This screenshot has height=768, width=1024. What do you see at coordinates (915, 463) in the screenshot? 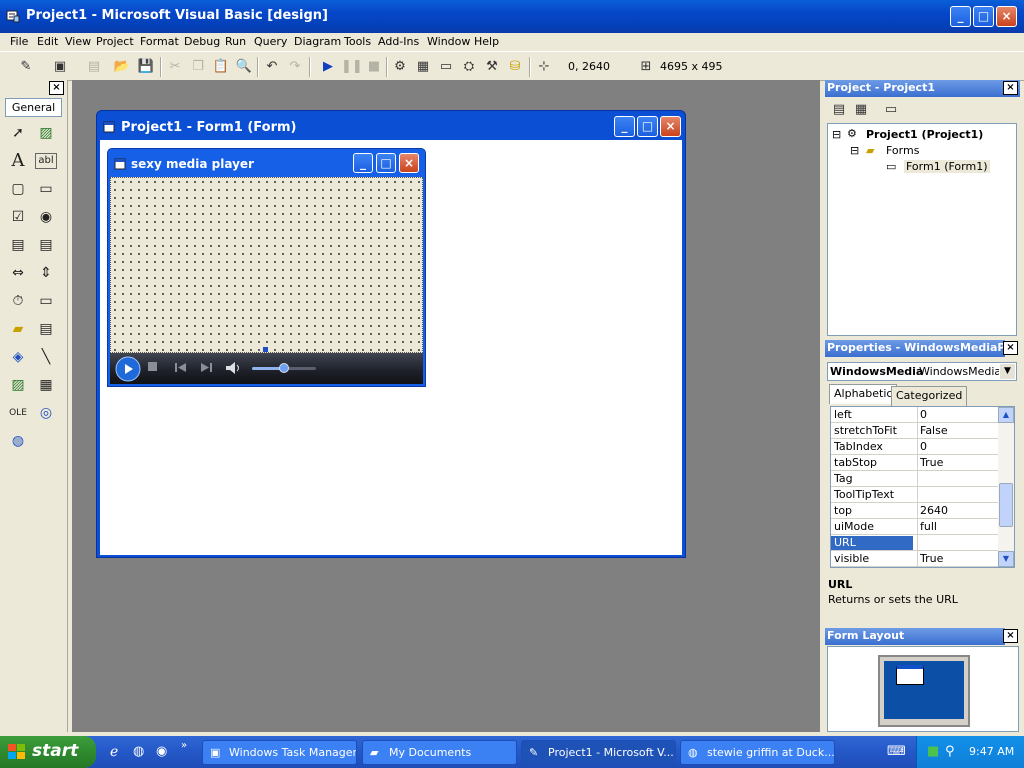
I see `property-row: tabStop True` at bounding box center [915, 463].